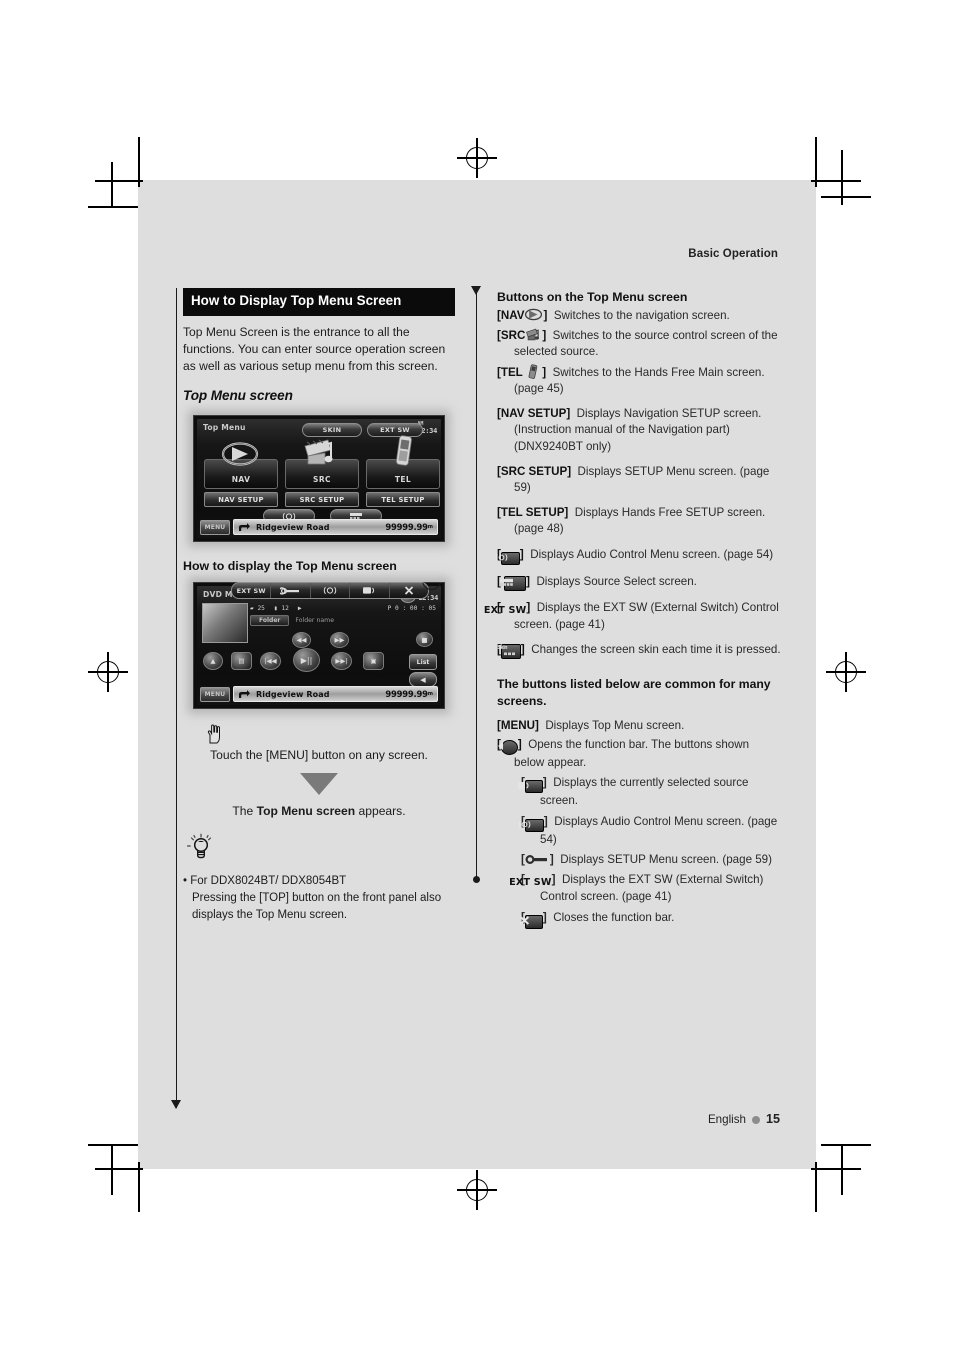 This screenshot has width=954, height=1350. What do you see at coordinates (615, 725) in the screenshot?
I see `desc-menu: Displays Top Menu screen.` at bounding box center [615, 725].